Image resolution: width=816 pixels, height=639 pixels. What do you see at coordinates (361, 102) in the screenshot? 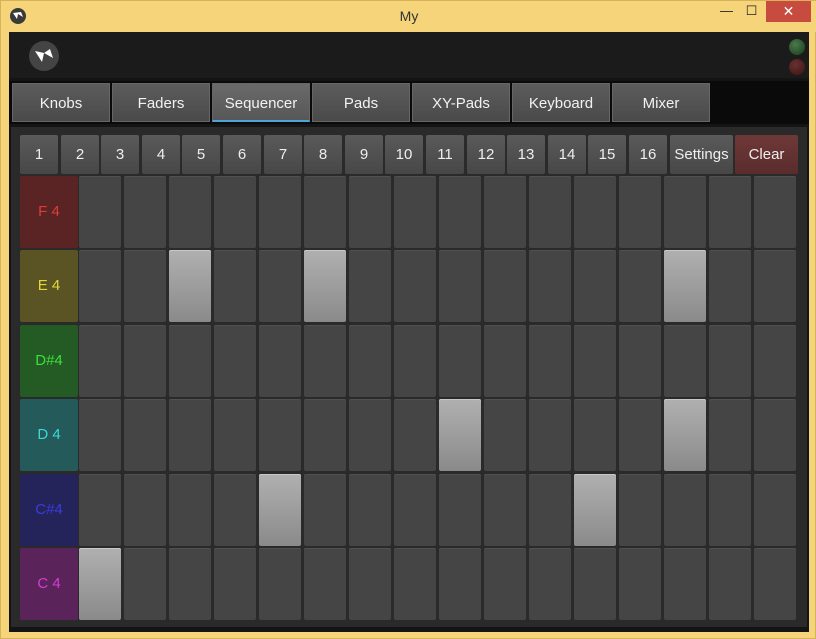
I see `tab-pads: Pads` at bounding box center [361, 102].